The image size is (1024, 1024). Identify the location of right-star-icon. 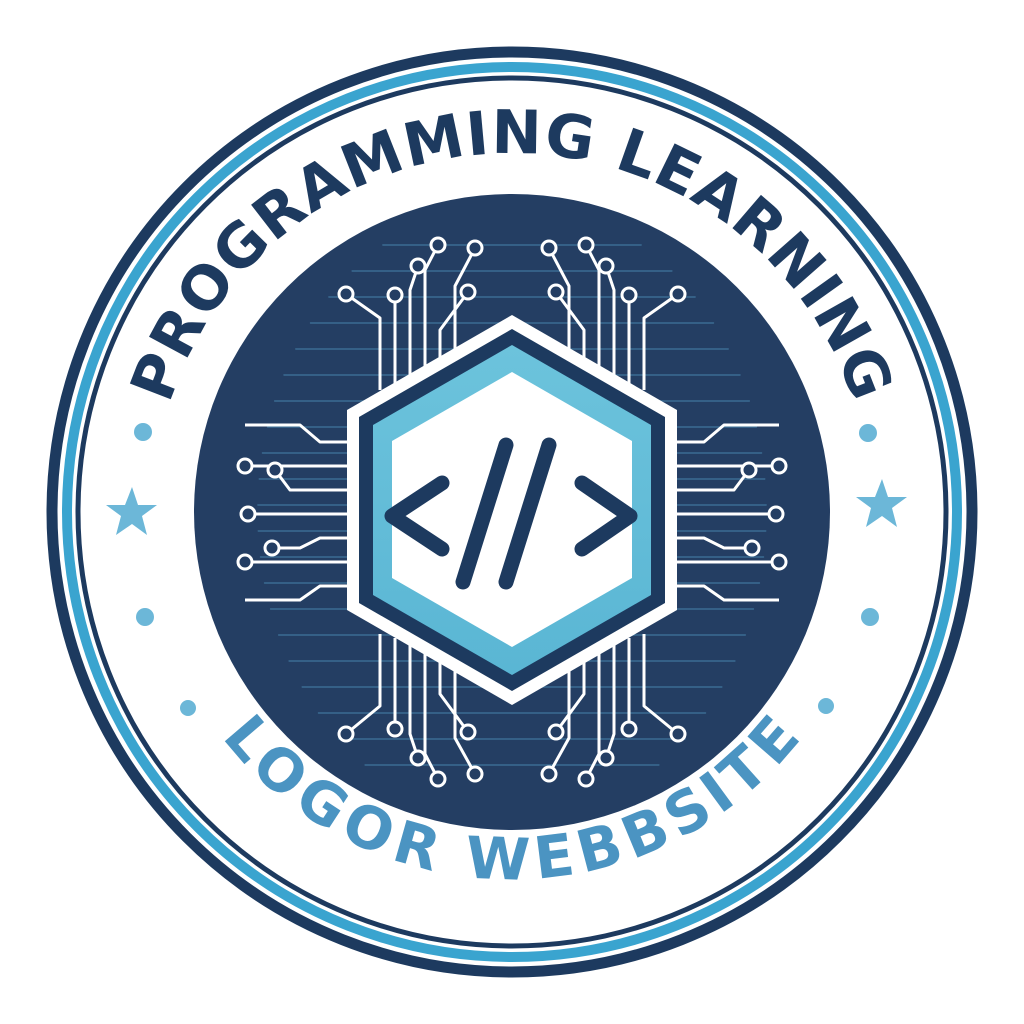
(881, 503).